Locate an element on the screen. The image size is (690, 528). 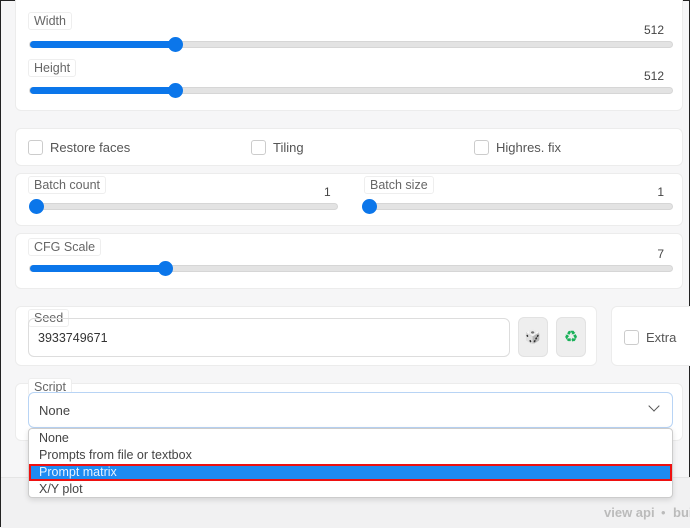
tiling-label: Tiling is located at coordinates (288, 147).